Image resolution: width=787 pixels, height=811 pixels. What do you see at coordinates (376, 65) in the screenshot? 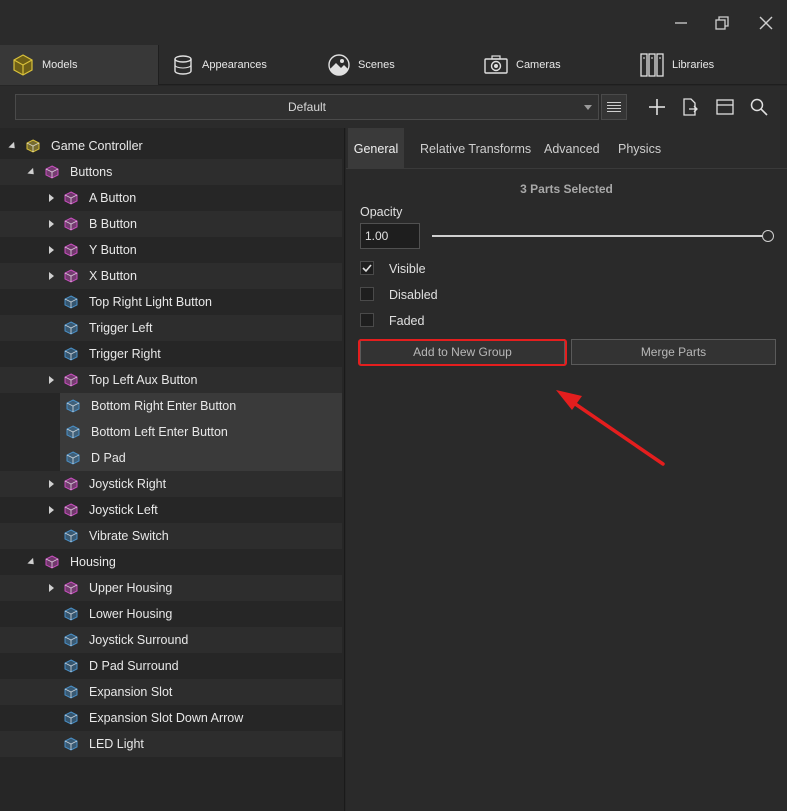
I see `tab-label: Scenes` at bounding box center [376, 65].